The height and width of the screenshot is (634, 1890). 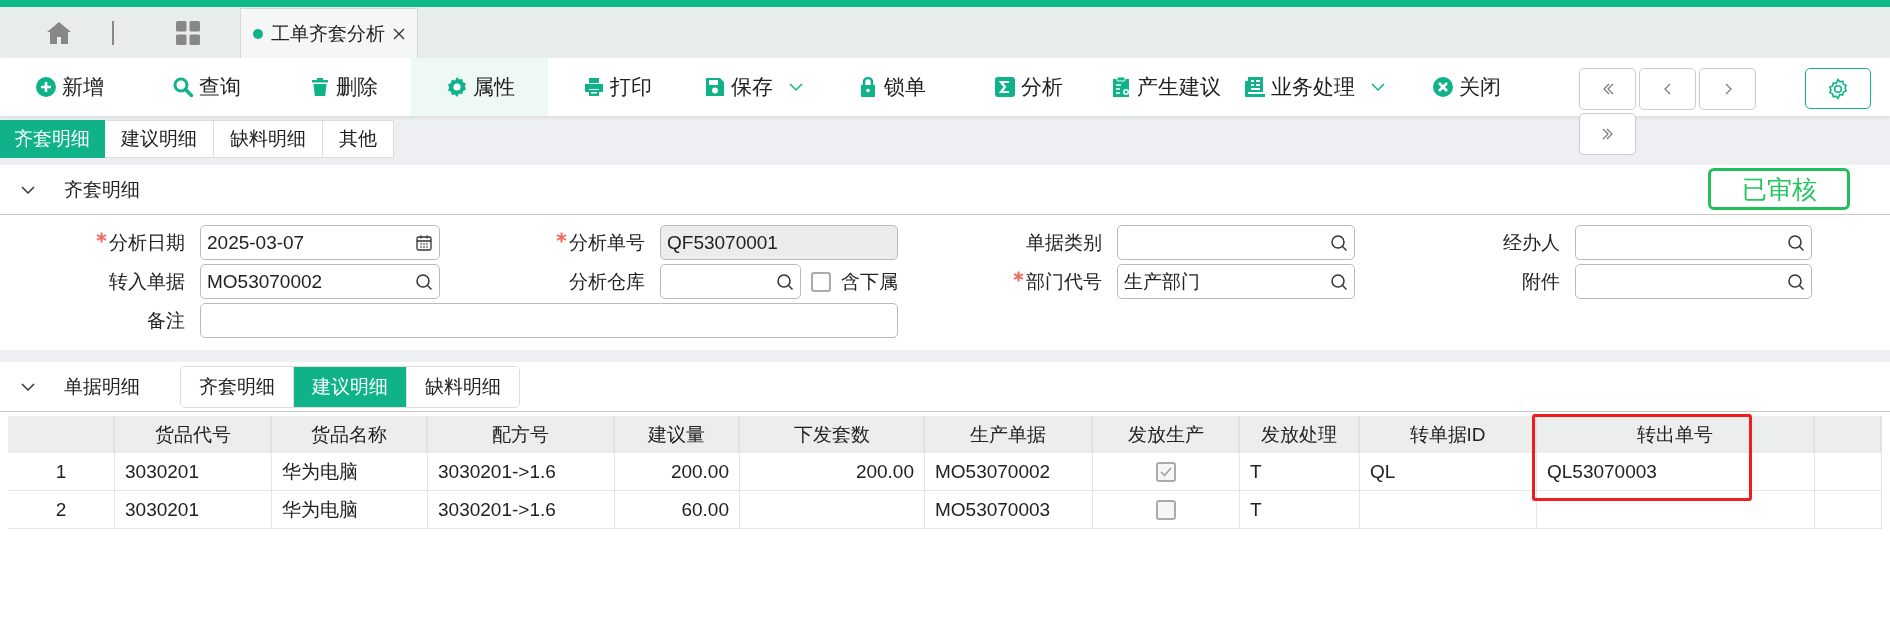 What do you see at coordinates (869, 281) in the screenshot?
I see `checkbox-label: 含下属` at bounding box center [869, 281].